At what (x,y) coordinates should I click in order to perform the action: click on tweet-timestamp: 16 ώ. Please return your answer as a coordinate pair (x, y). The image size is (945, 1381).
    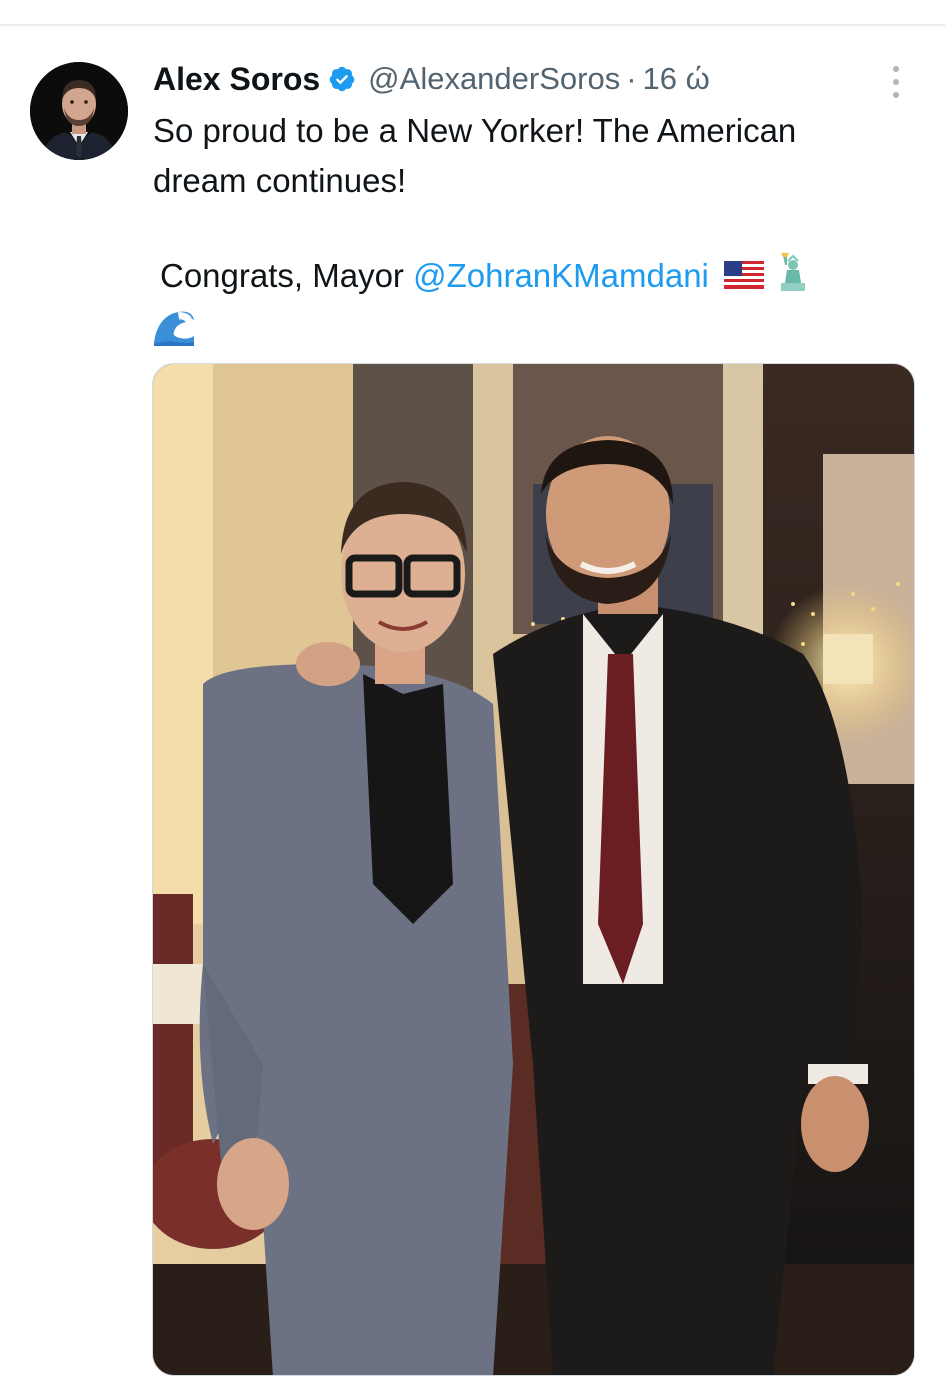
    Looking at the image, I should click on (676, 79).